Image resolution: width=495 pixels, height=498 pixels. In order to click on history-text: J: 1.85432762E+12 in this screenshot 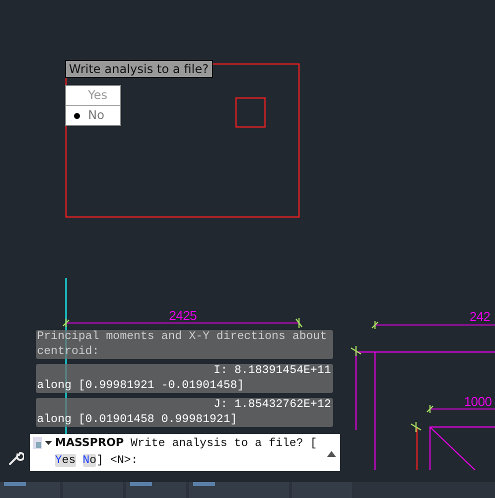, I will do `click(272, 405)`.